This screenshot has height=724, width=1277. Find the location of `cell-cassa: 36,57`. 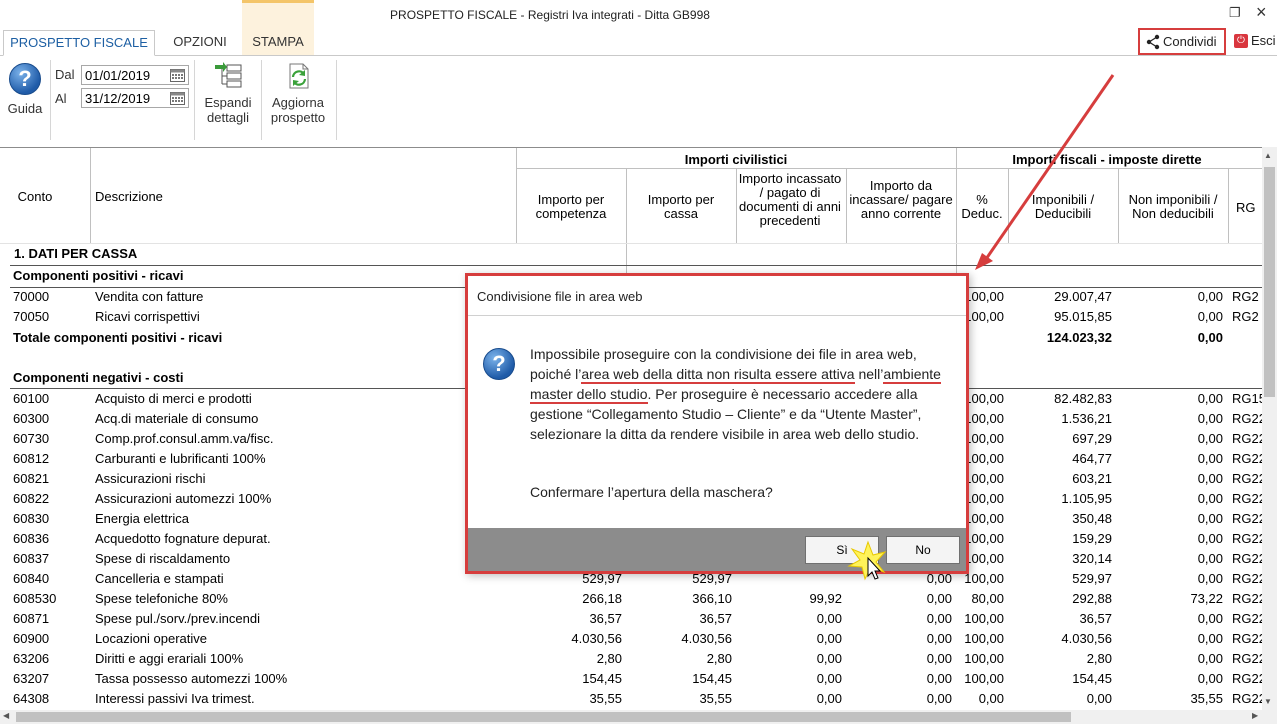

cell-cassa: 36,57 is located at coordinates (715, 618).